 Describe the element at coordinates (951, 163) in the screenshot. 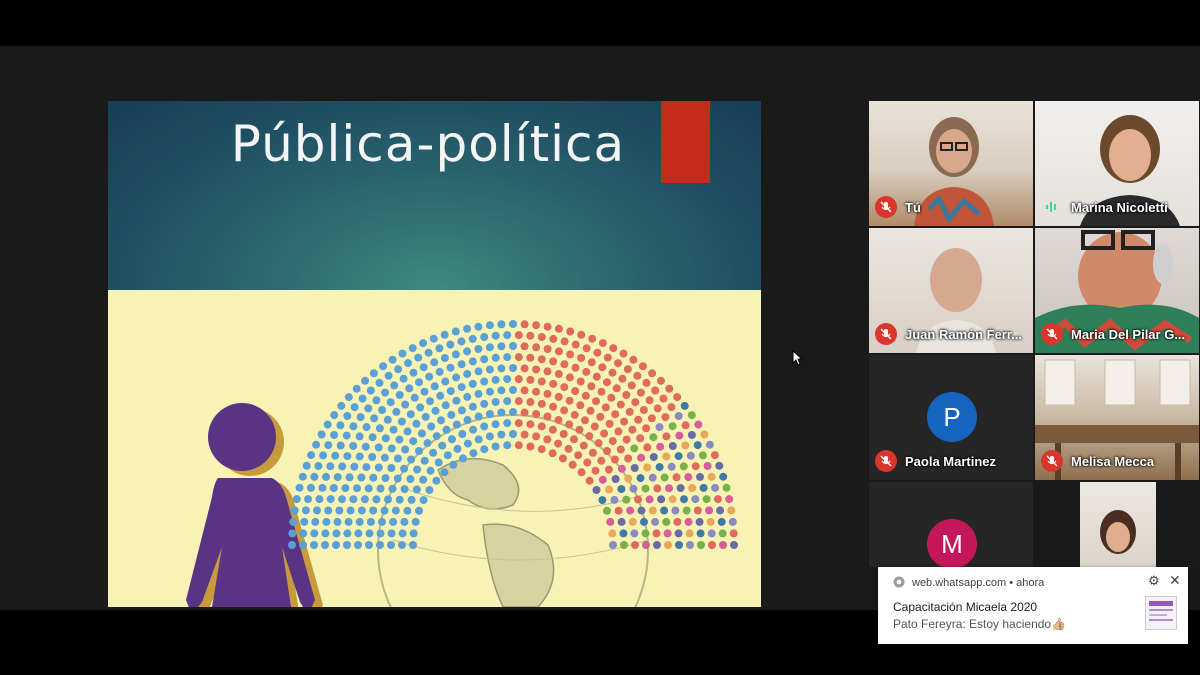

I see `participant-tile-self: Tú` at that location.